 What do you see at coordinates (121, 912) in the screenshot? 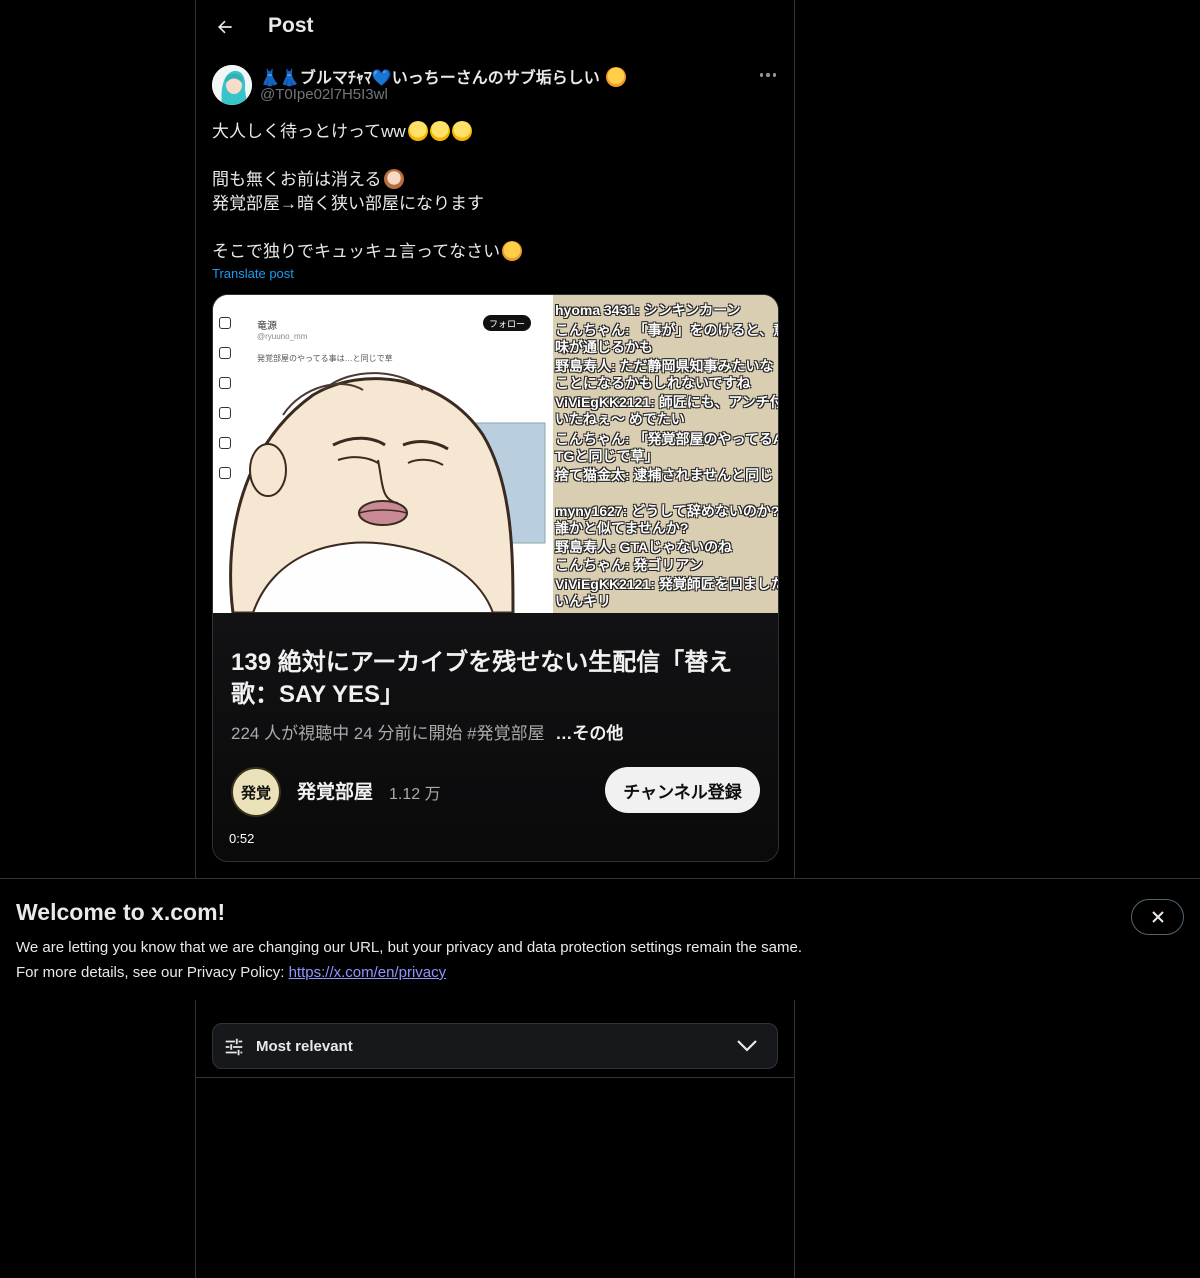
I see `banner-title: Welcome to x.com!` at bounding box center [121, 912].